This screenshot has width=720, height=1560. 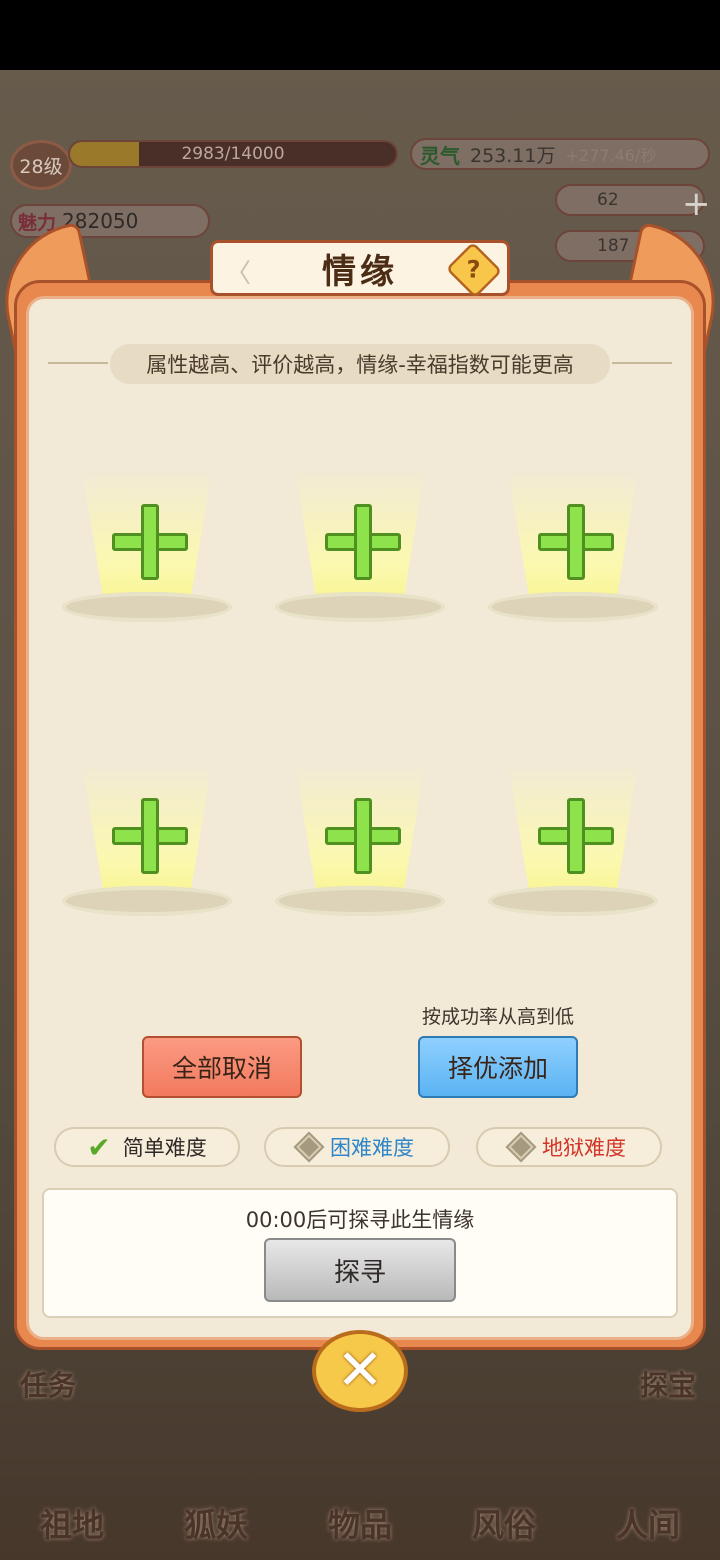 What do you see at coordinates (110, 221) in the screenshot?
I see `charm-box: 魅力 282050` at bounding box center [110, 221].